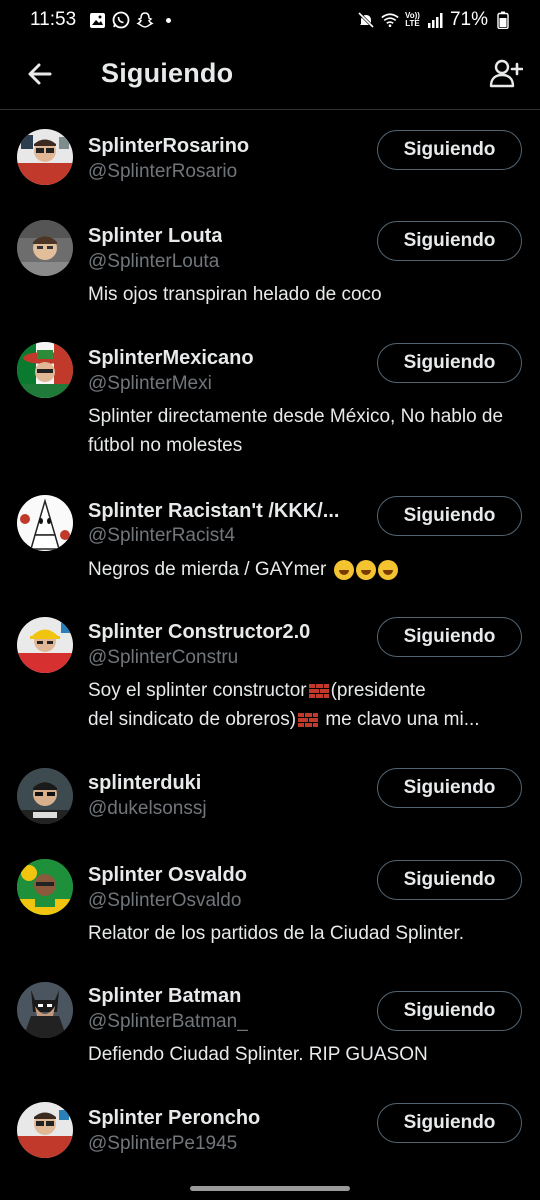  What do you see at coordinates (199, 632) in the screenshot?
I see `account-name: Splinter Constructor2.0` at bounding box center [199, 632].